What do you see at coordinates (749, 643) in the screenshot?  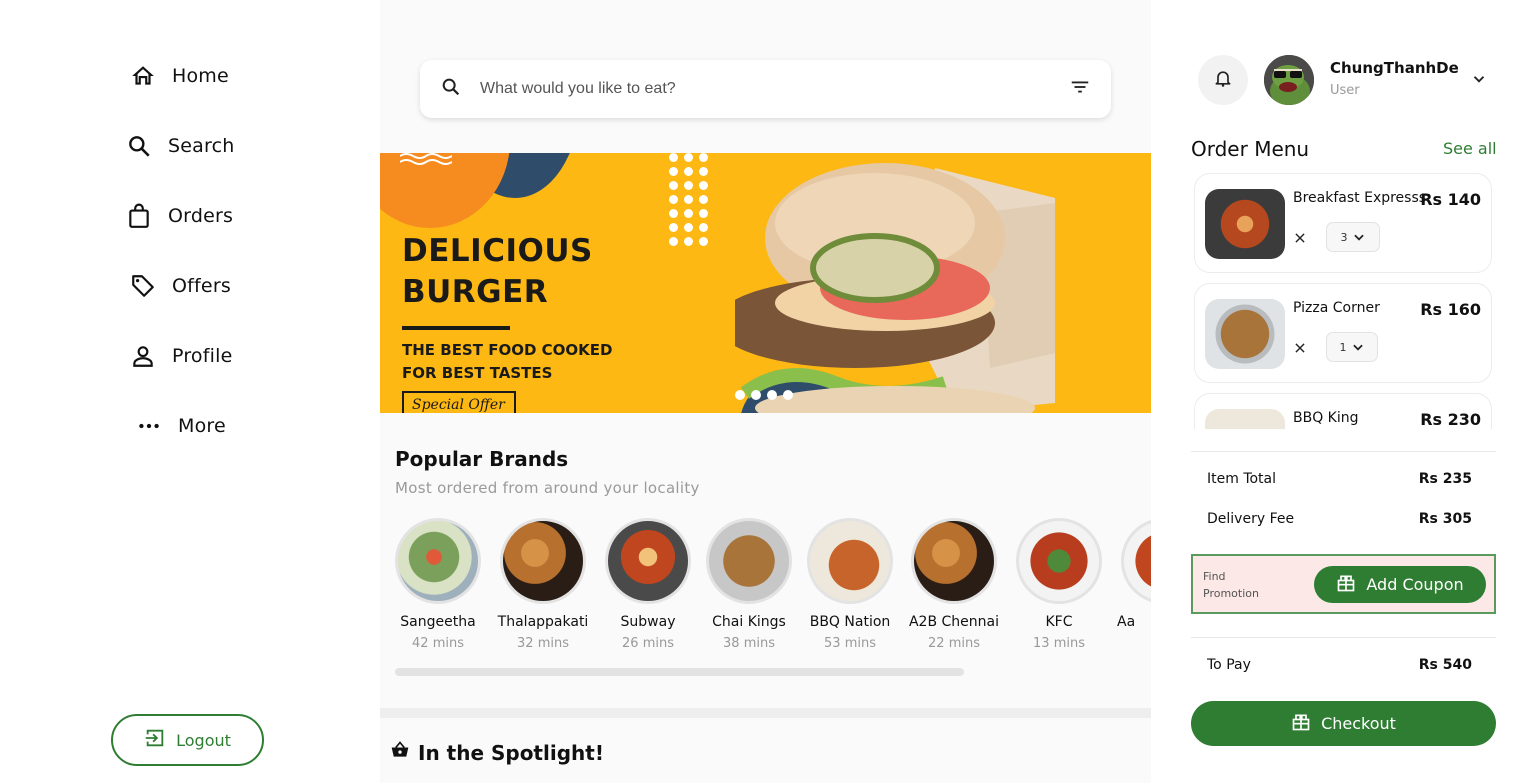 I see `brand-time: 38 mins` at bounding box center [749, 643].